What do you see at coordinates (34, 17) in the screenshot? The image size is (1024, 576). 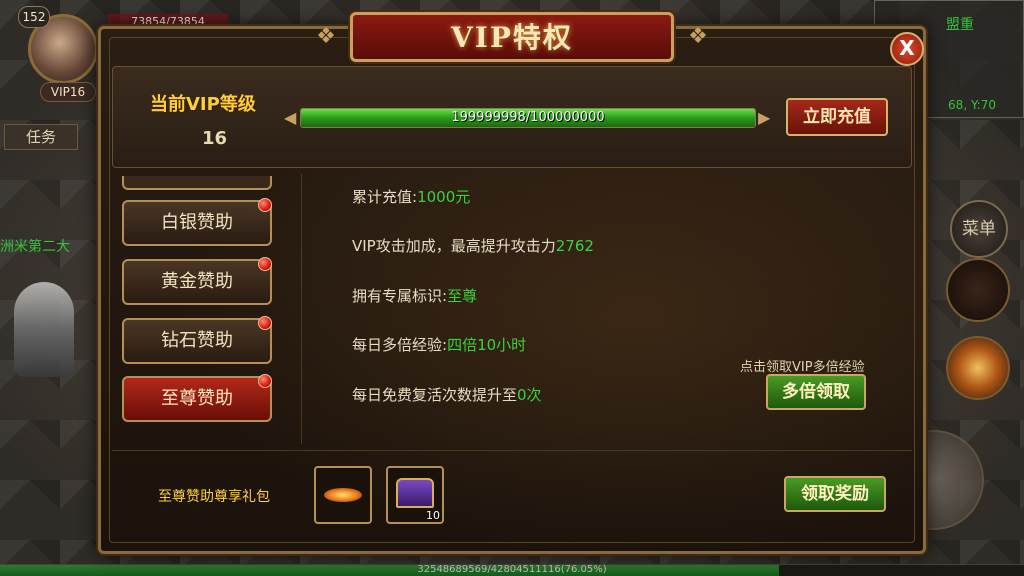 I see `player-level-badge: 152` at bounding box center [34, 17].